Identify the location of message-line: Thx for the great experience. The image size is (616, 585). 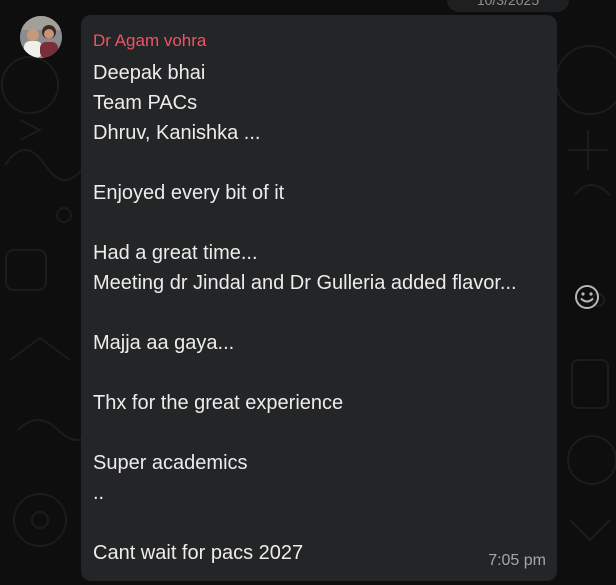
(218, 403).